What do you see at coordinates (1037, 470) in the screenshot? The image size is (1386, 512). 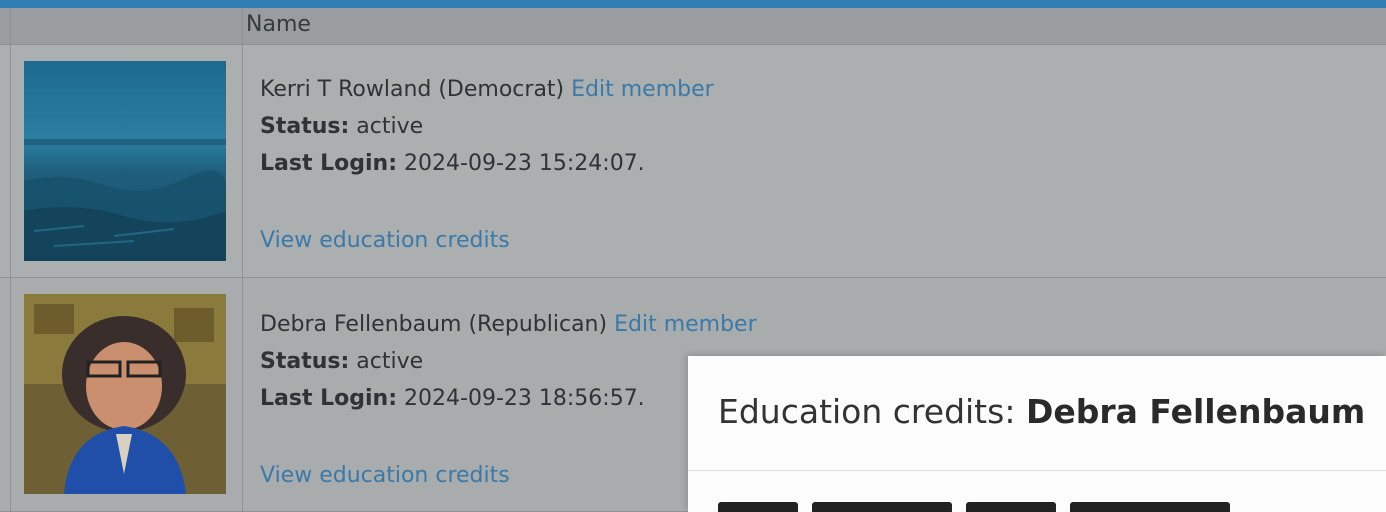 I see `modal-divider` at bounding box center [1037, 470].